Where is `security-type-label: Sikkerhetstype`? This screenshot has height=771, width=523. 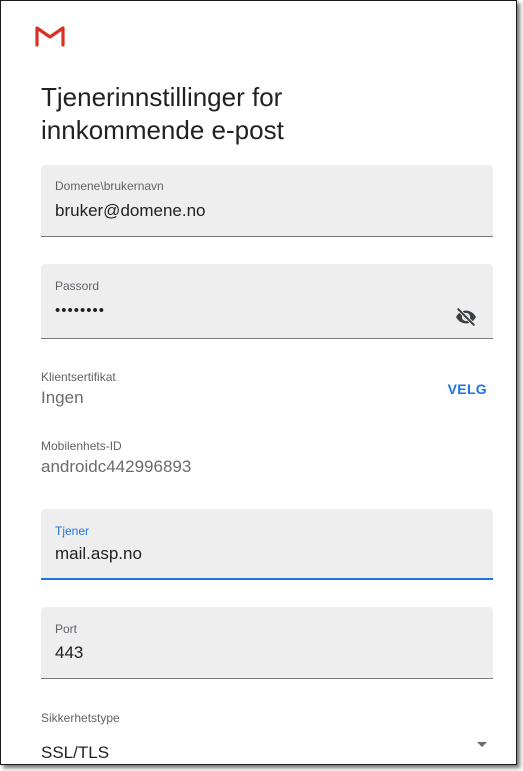 security-type-label: Sikkerhetstype is located at coordinates (80, 718).